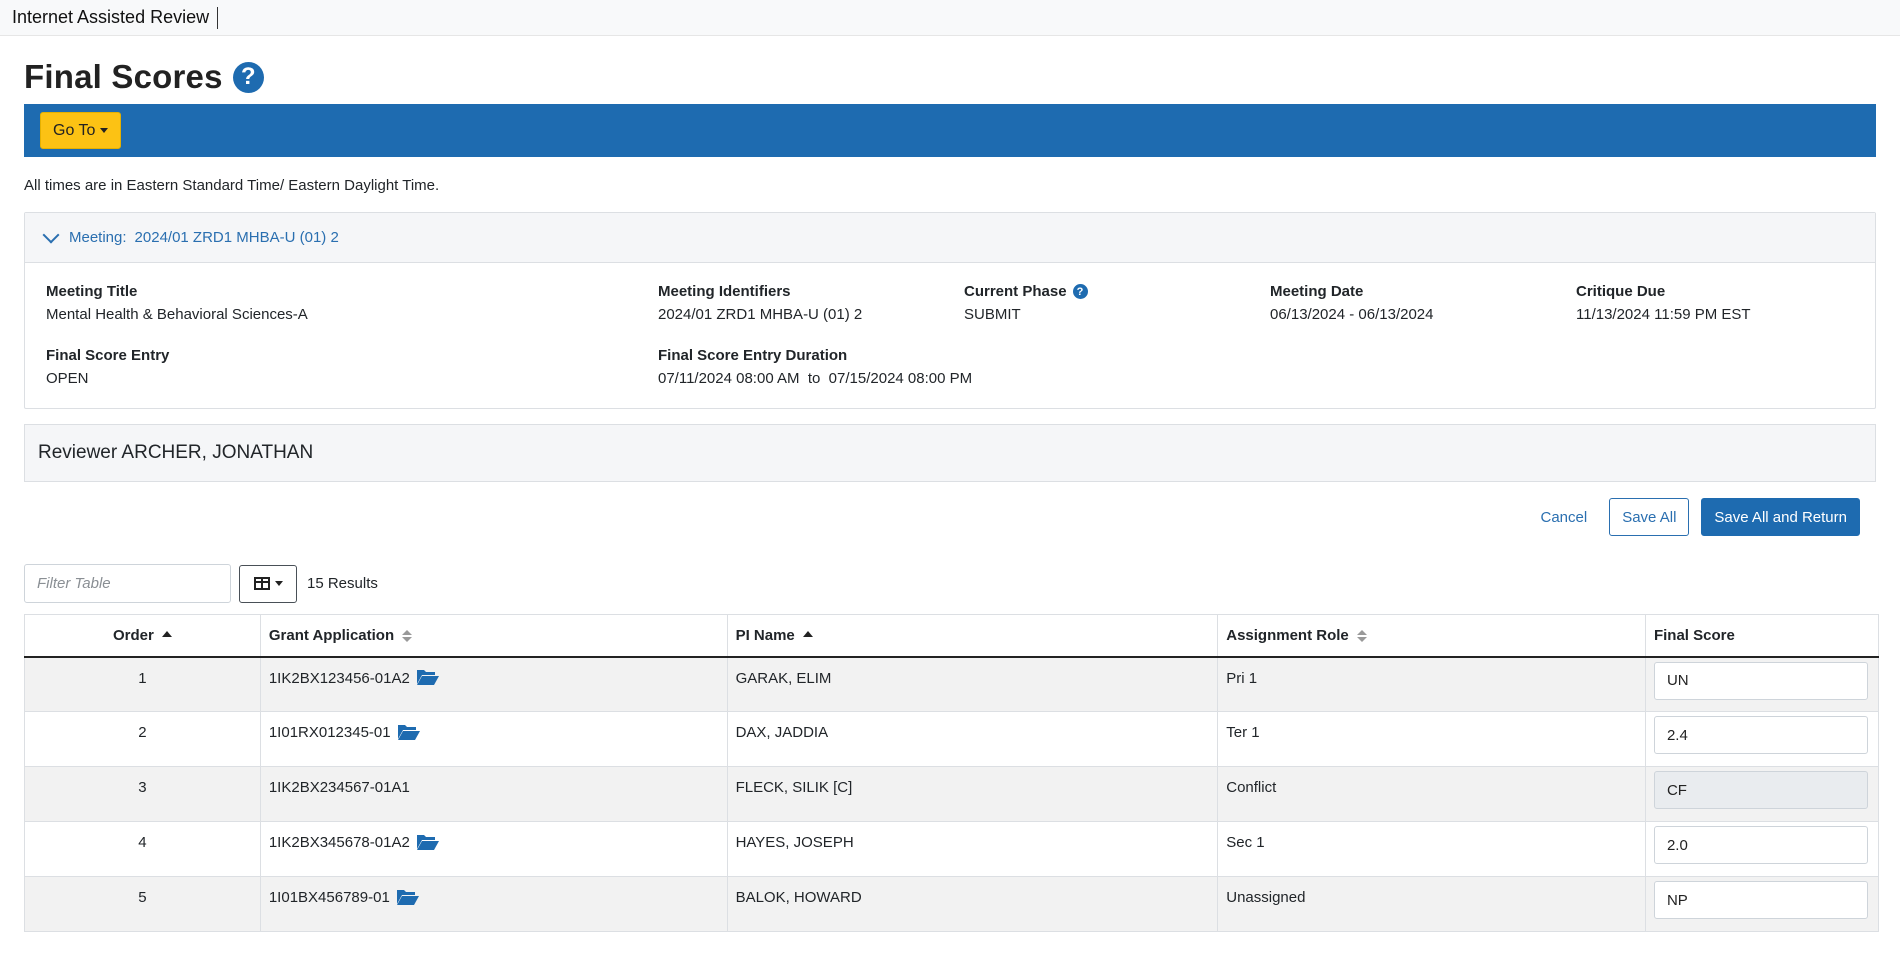 The height and width of the screenshot is (964, 1900). What do you see at coordinates (329, 897) in the screenshot?
I see `grant-number: 1I01BX456789-01` at bounding box center [329, 897].